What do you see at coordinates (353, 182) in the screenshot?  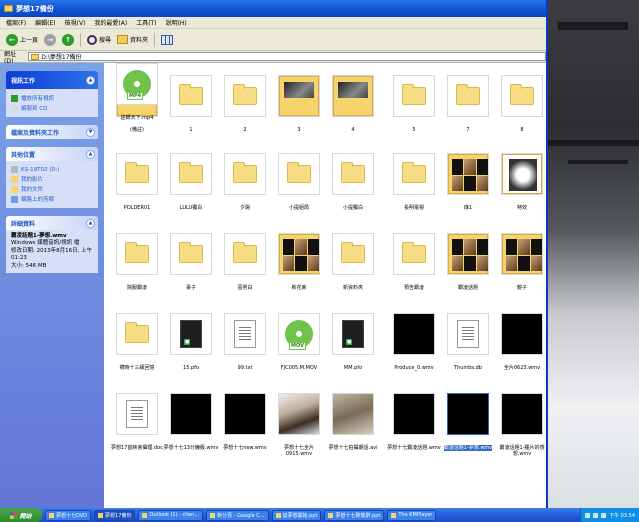 I see `file-item: 小提獨白` at bounding box center [353, 182].